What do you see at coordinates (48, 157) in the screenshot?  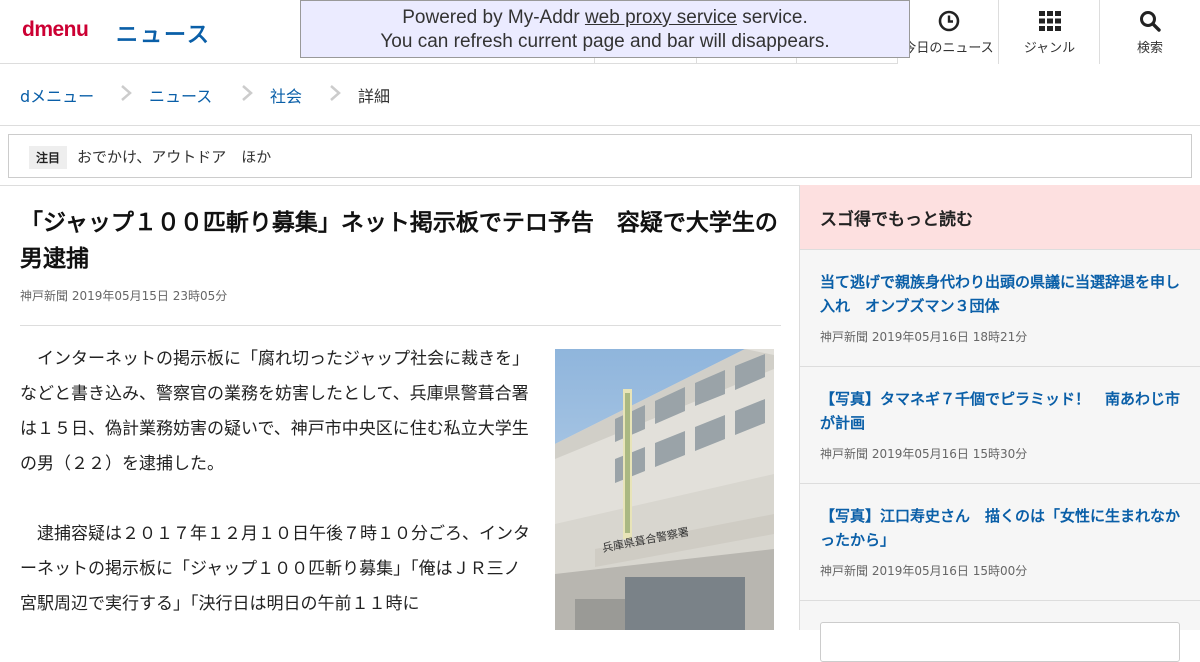 I see `featured-tag: 注目` at bounding box center [48, 157].